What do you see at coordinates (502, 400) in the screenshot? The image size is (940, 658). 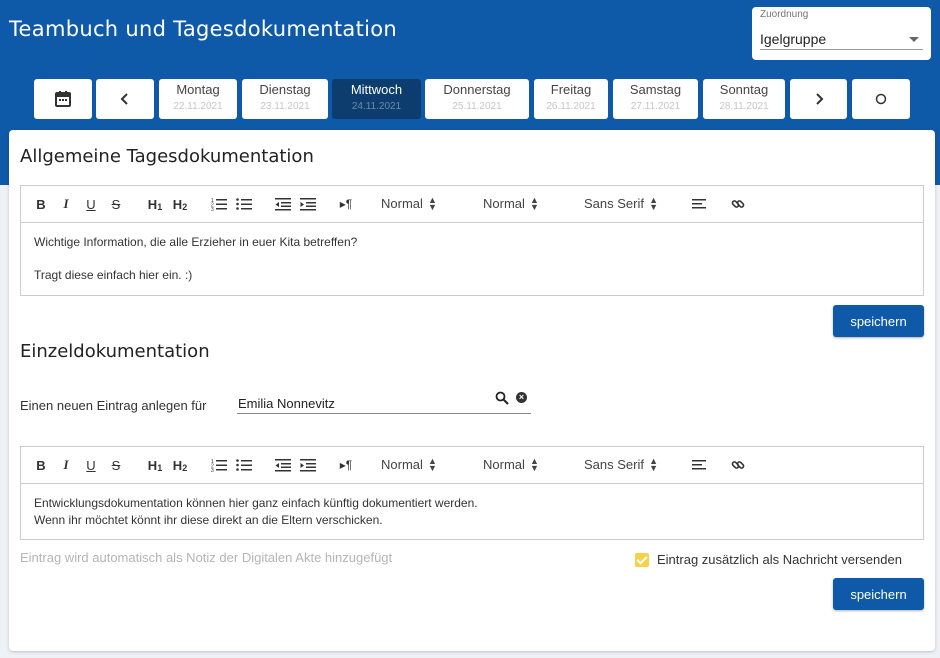 I see `search-icon` at bounding box center [502, 400].